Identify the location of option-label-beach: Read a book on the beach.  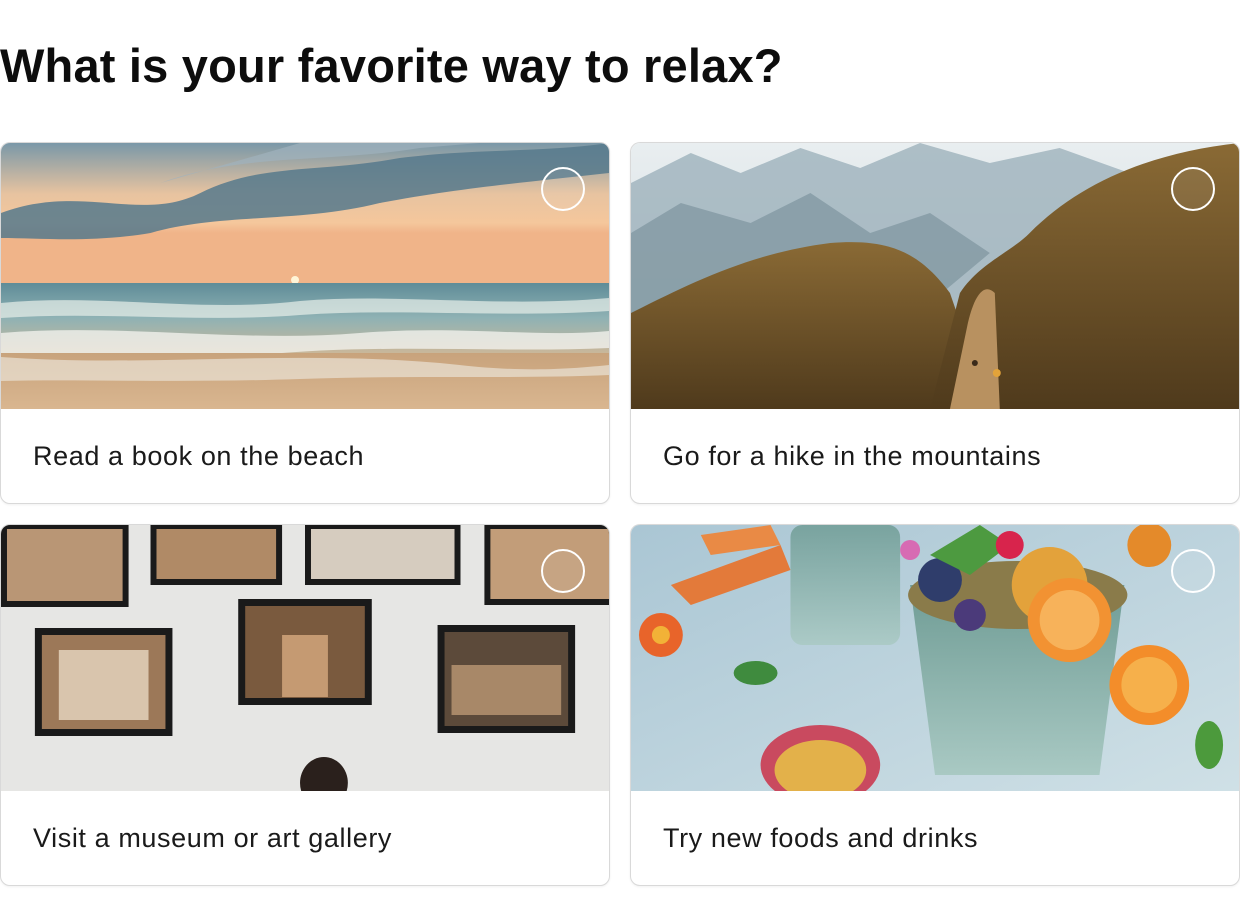
(199, 456).